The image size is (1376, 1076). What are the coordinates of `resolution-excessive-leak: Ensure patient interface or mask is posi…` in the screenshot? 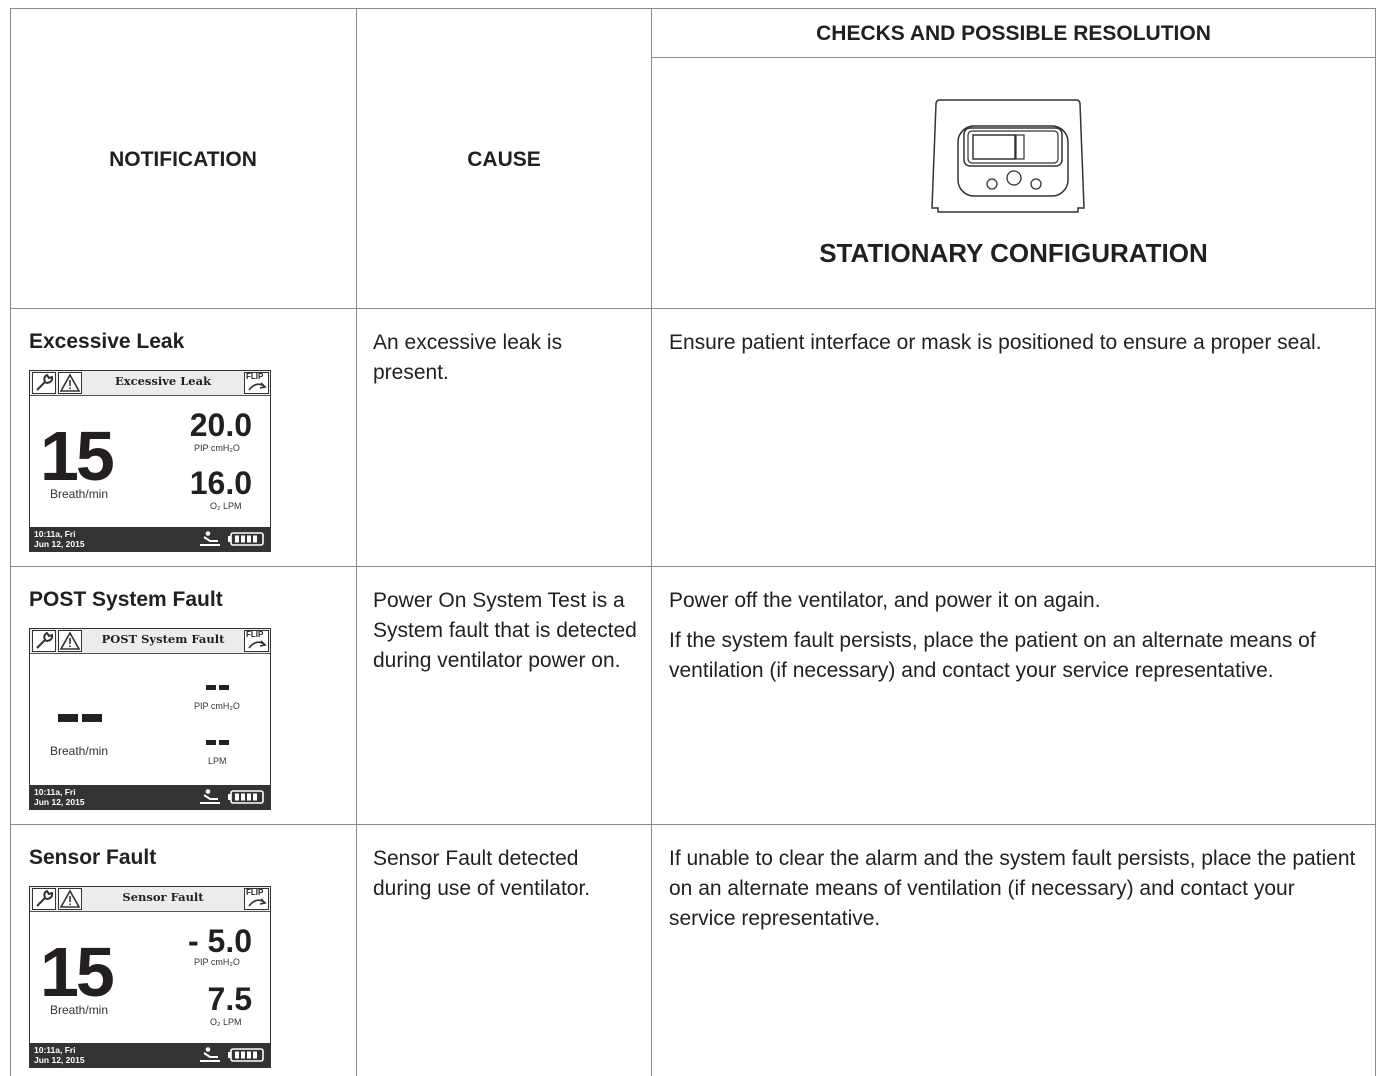 It's located at (1014, 348).